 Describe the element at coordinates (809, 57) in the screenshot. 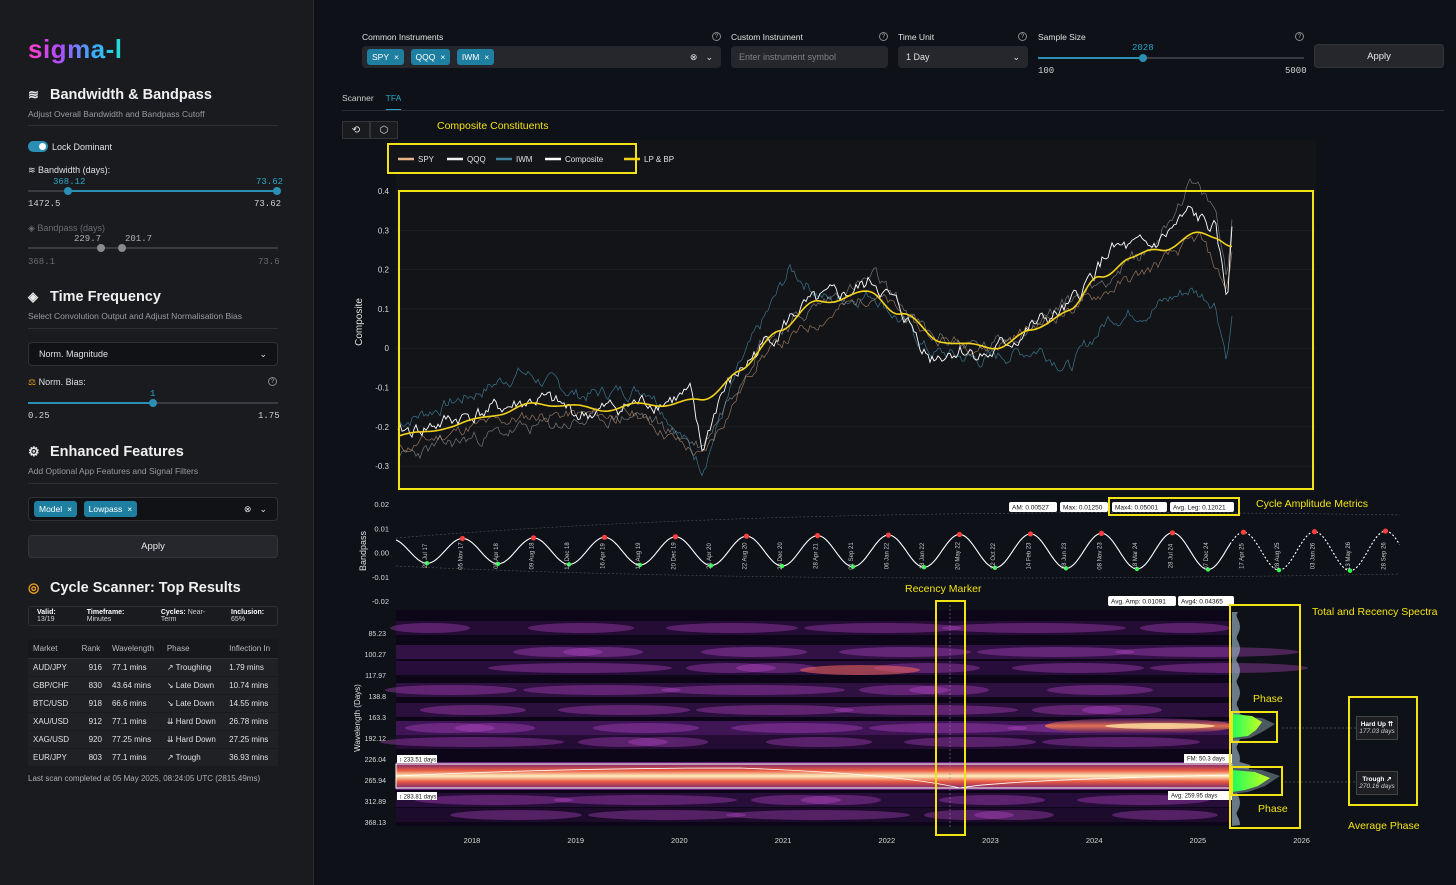

I see `custom-instrument-input: Enter instrument symbol` at that location.